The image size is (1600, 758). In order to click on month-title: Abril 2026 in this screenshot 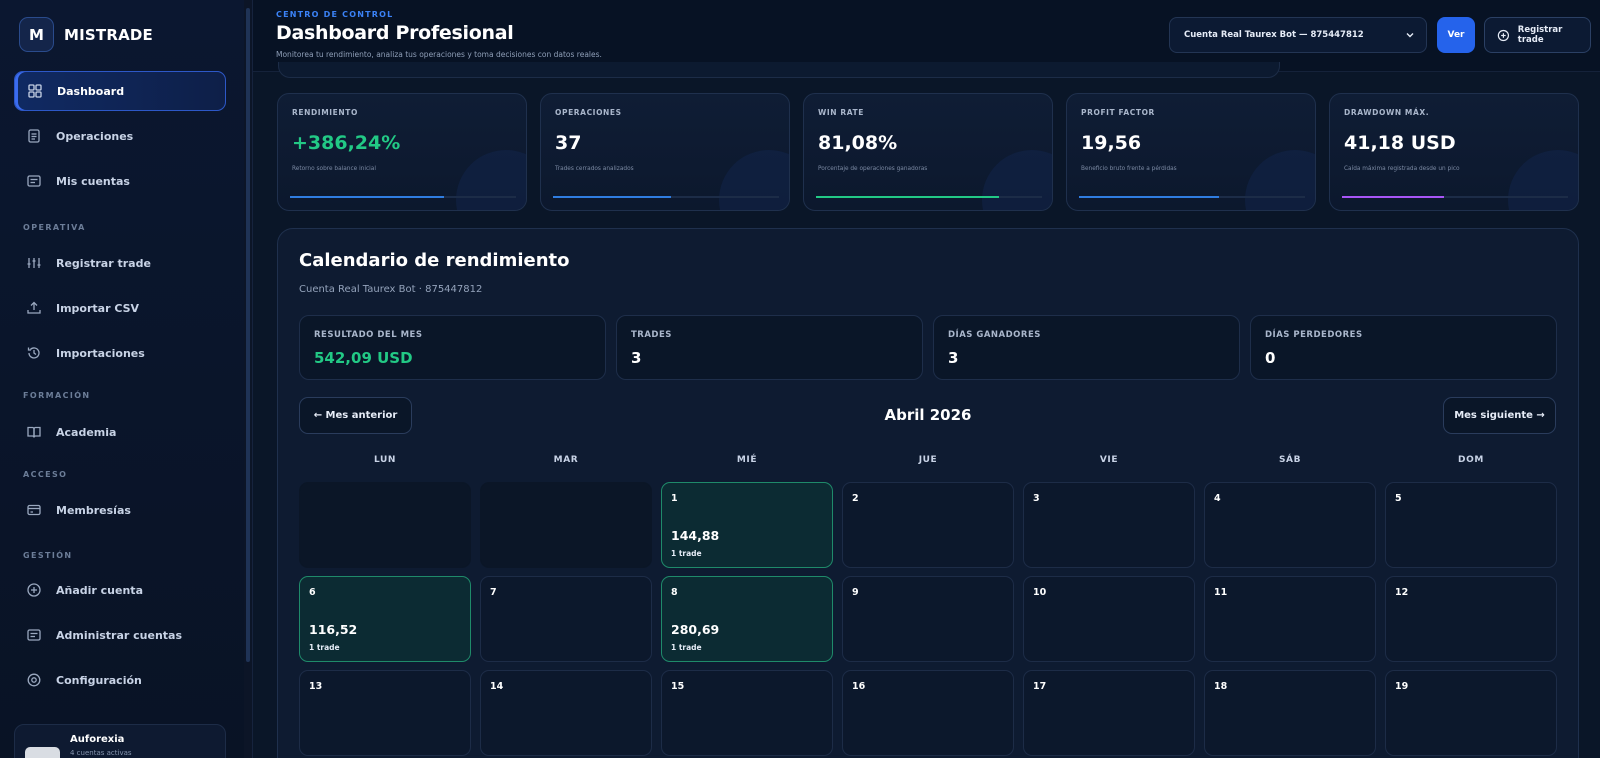, I will do `click(928, 415)`.